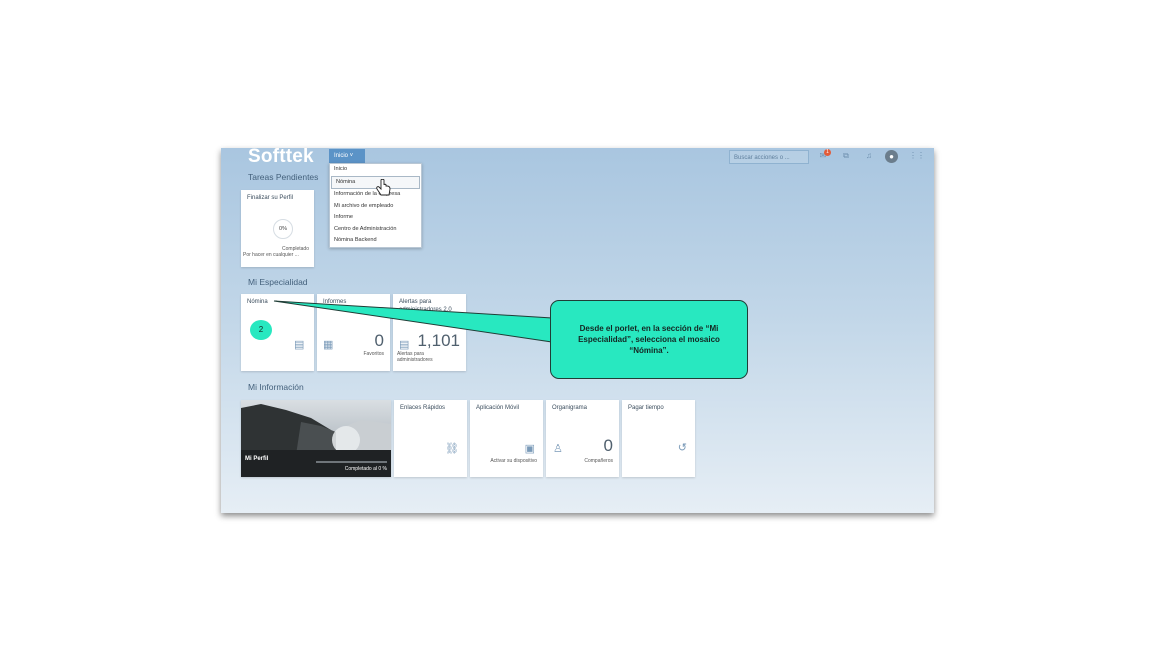 The width and height of the screenshot is (1152, 648). What do you see at coordinates (261, 330) in the screenshot?
I see `step-number-badge: 2` at bounding box center [261, 330].